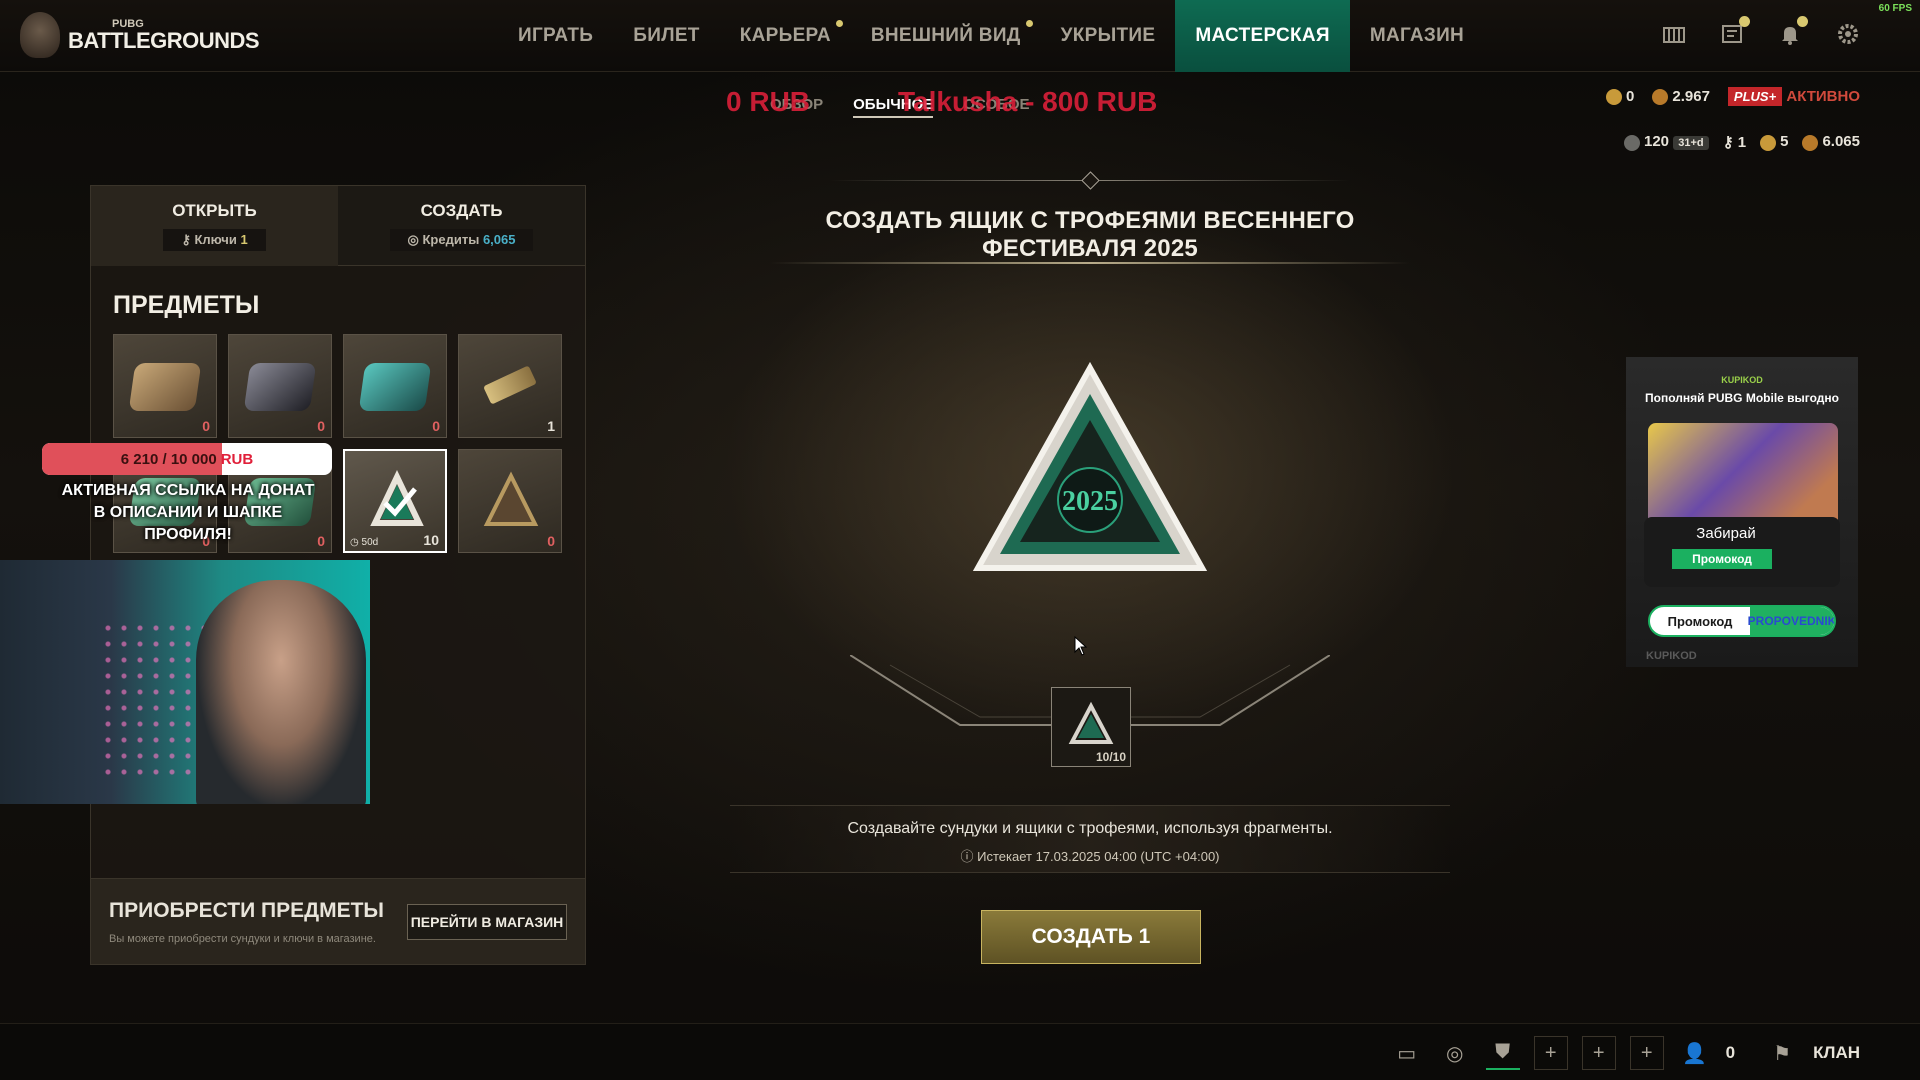 This screenshot has width=1920, height=1080. I want to click on ad-promo-pill: Промокод PROPOVEDNIK, so click(1742, 621).